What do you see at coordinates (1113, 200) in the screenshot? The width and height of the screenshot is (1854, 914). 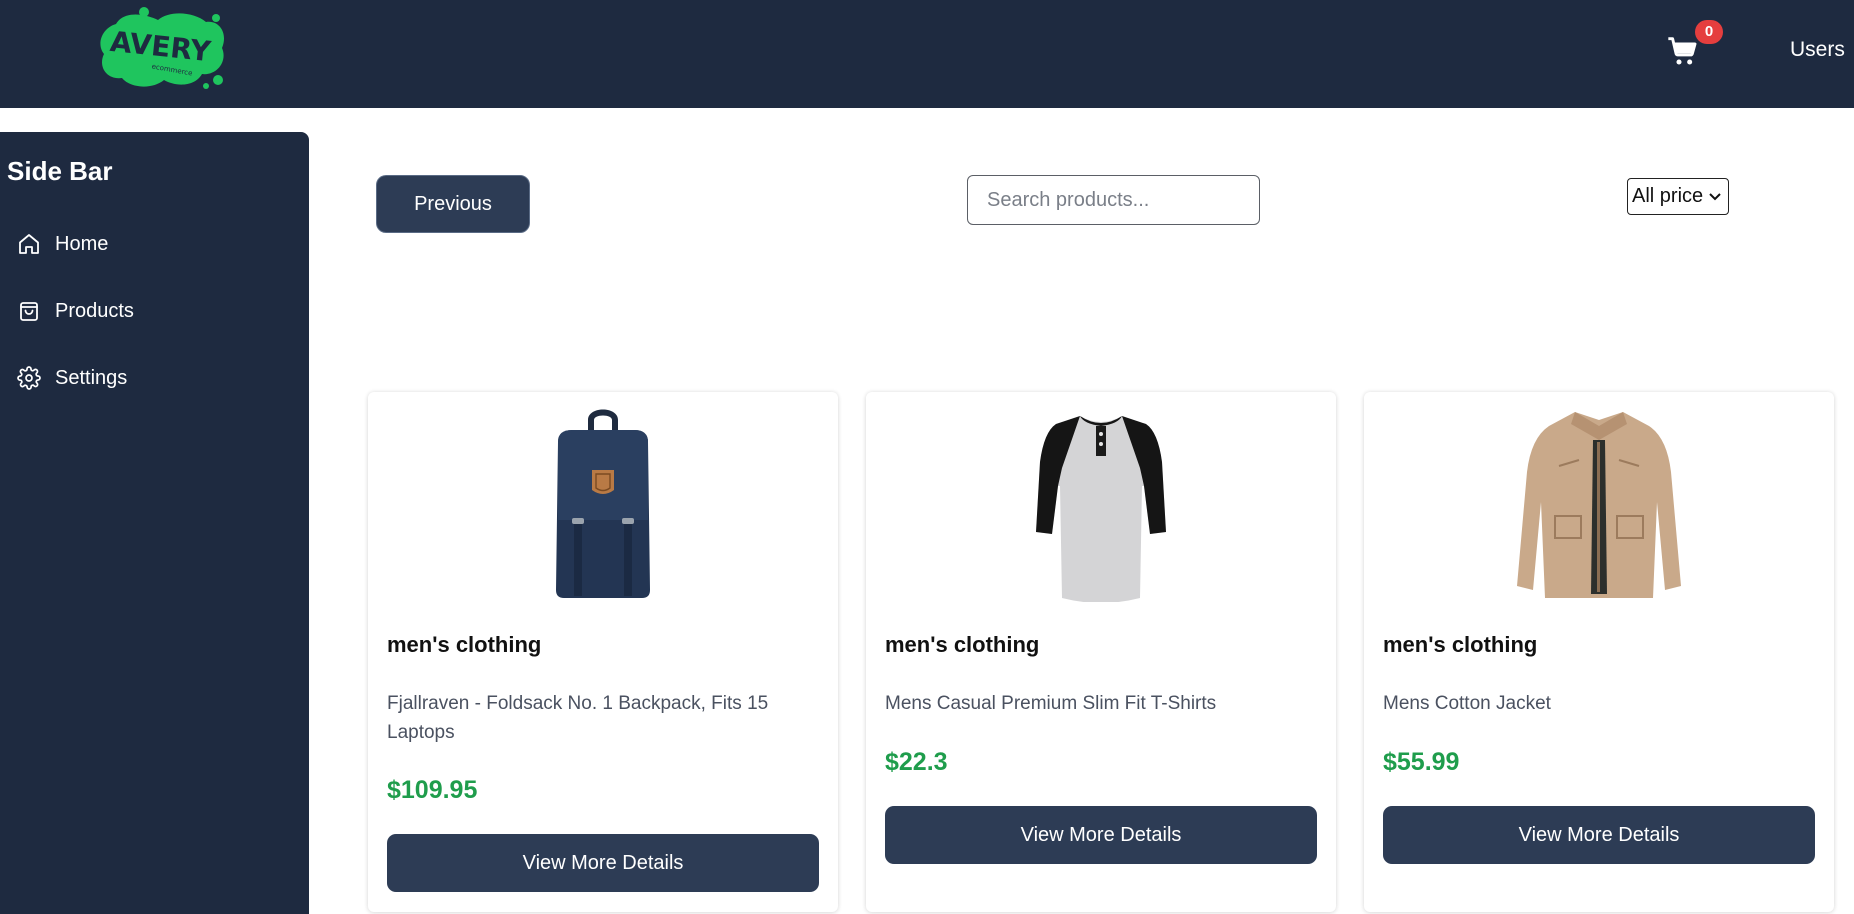 I see `search-input` at bounding box center [1113, 200].